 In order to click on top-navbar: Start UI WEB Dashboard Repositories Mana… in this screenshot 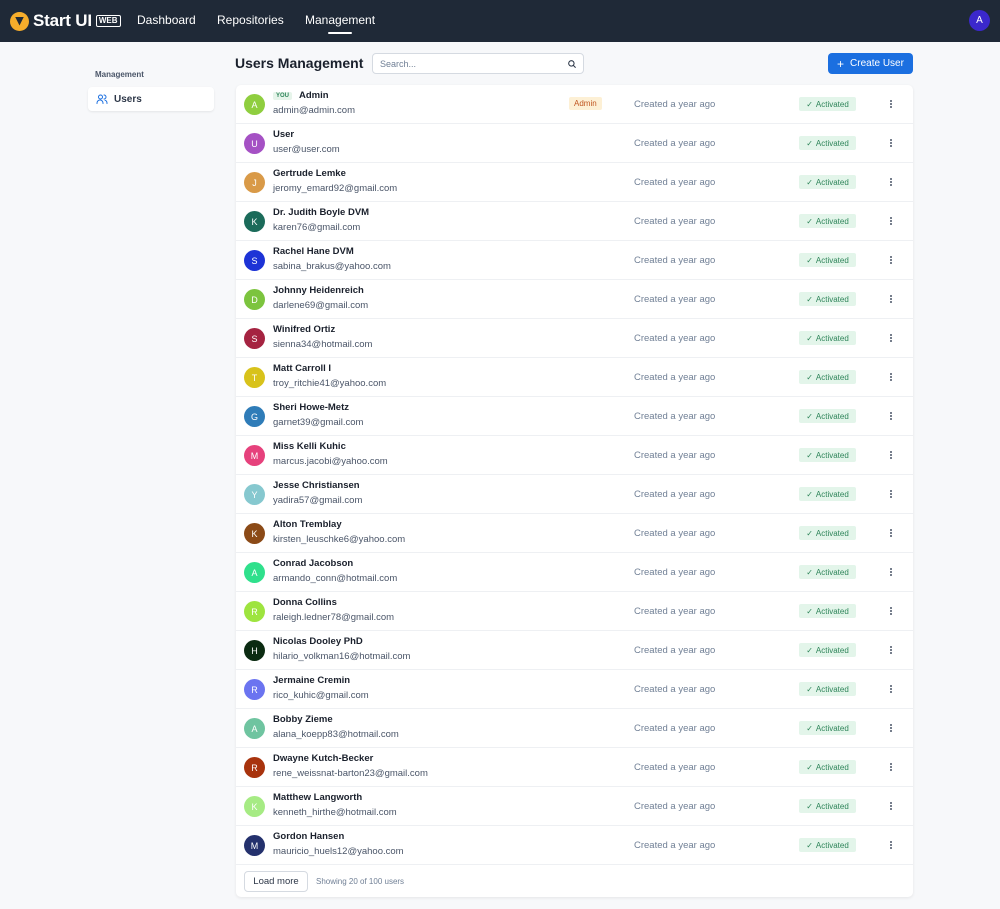, I will do `click(500, 21)`.